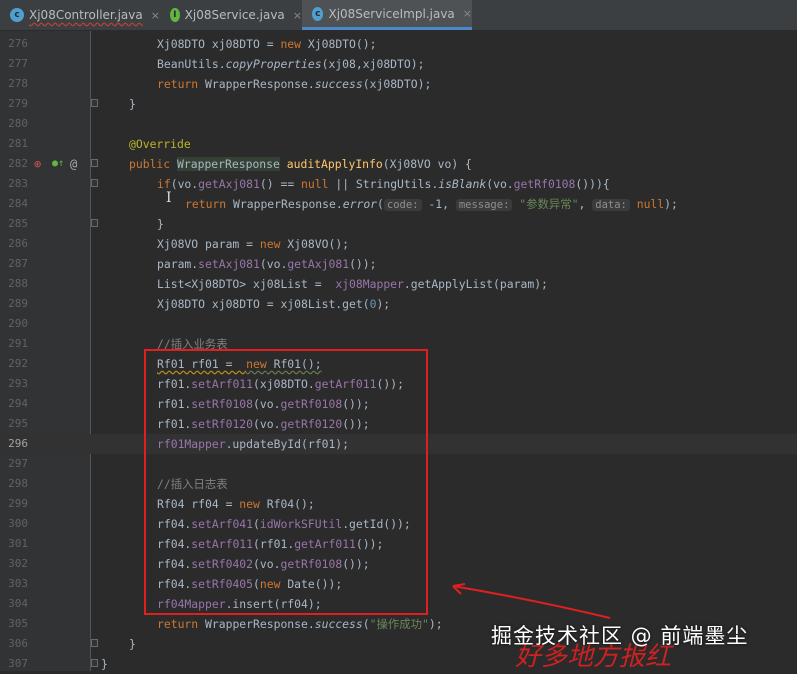 This screenshot has width=797, height=674. What do you see at coordinates (18, 563) in the screenshot?
I see `line-number: 302` at bounding box center [18, 563].